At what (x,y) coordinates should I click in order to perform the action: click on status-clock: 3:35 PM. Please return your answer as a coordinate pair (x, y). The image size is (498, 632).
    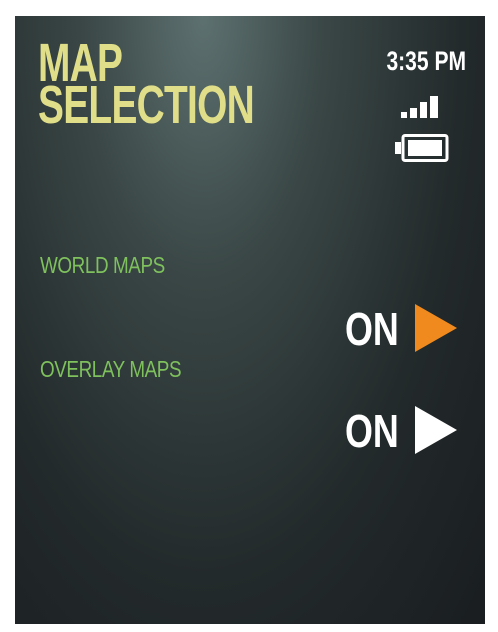
    Looking at the image, I should click on (426, 61).